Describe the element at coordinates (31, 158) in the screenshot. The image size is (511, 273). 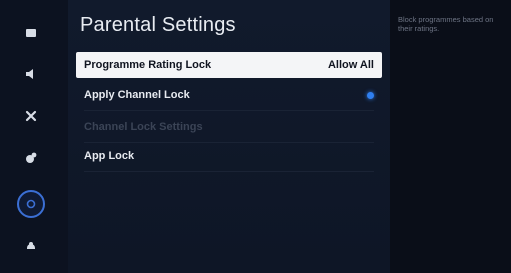
I see `system-icon` at that location.